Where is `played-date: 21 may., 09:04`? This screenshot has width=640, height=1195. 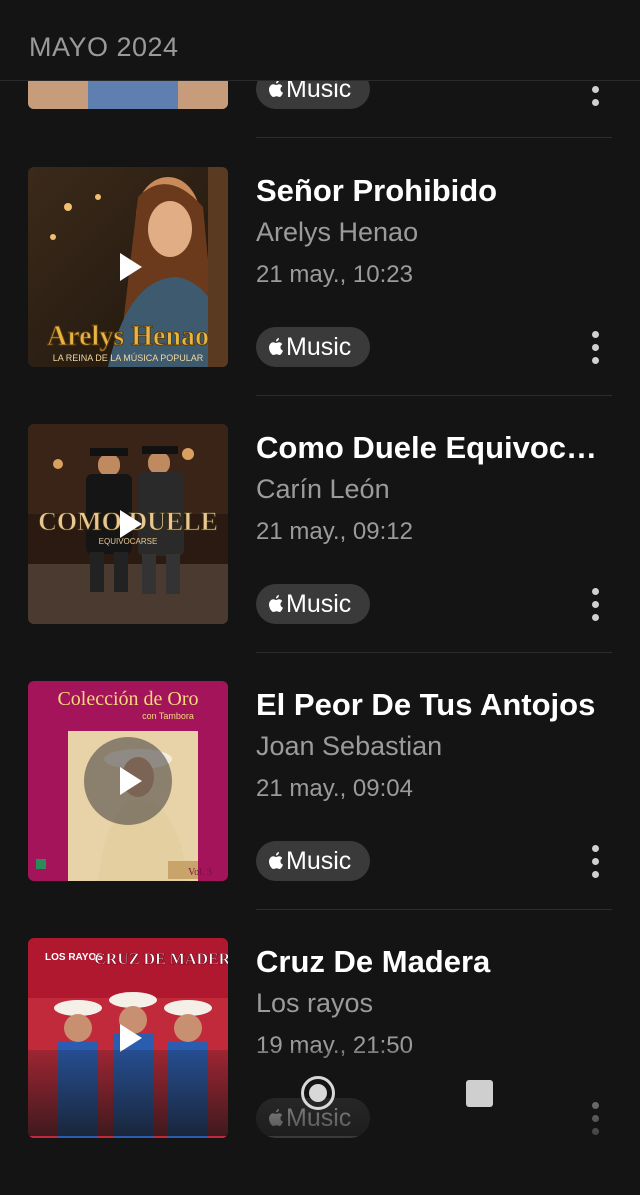 played-date: 21 may., 09:04 is located at coordinates (334, 788).